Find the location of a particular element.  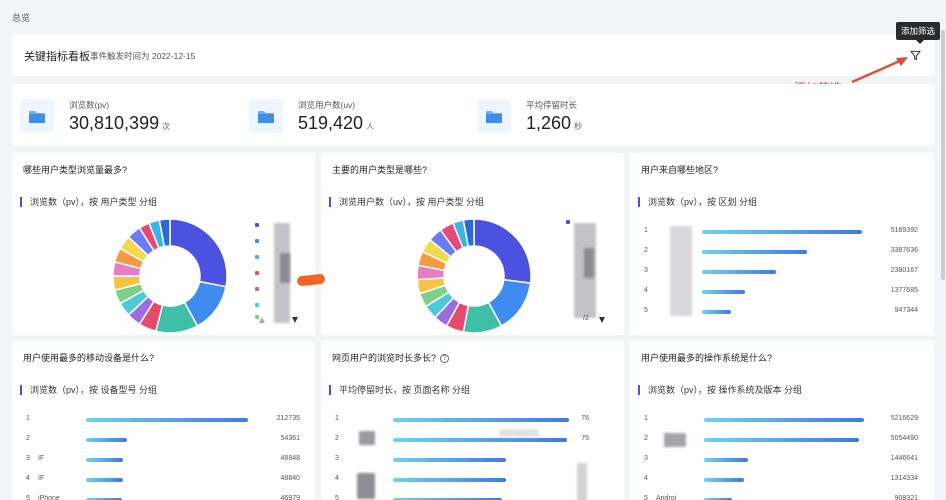

row-value: 3387636 is located at coordinates (904, 250).